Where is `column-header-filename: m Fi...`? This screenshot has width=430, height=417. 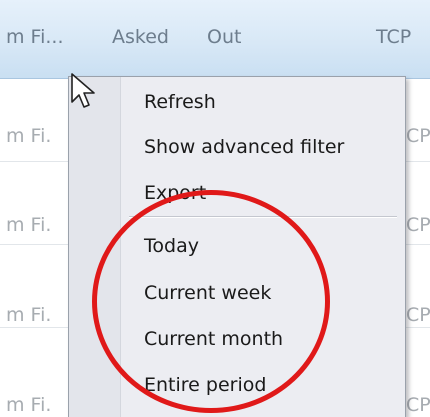
column-header-filename: m Fi... is located at coordinates (35, 37).